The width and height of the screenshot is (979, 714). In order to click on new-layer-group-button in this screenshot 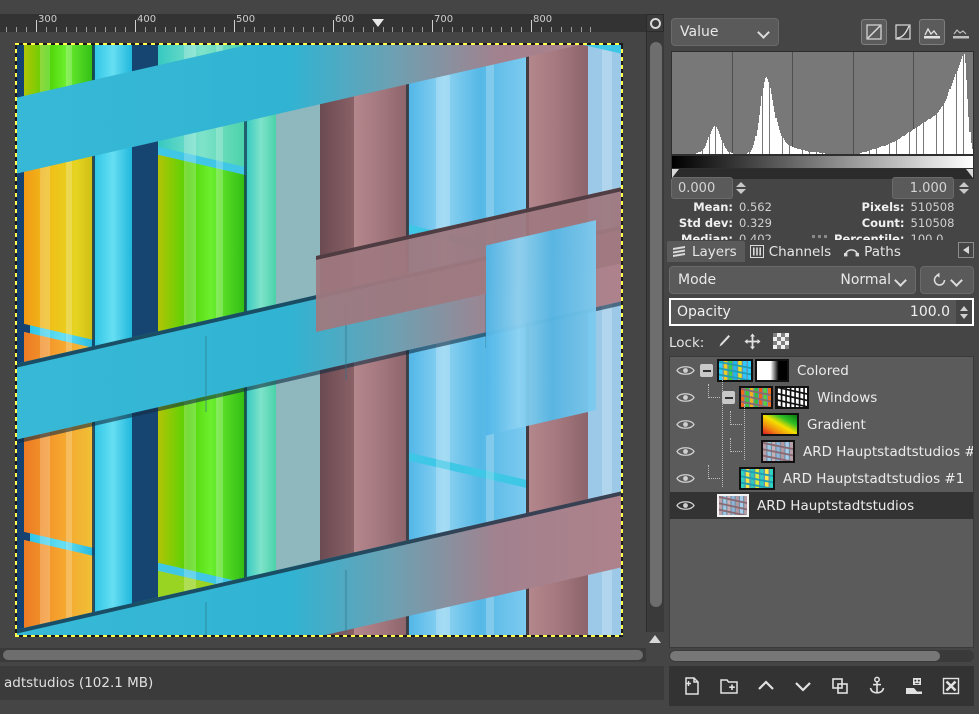, I will do `click(729, 686)`.